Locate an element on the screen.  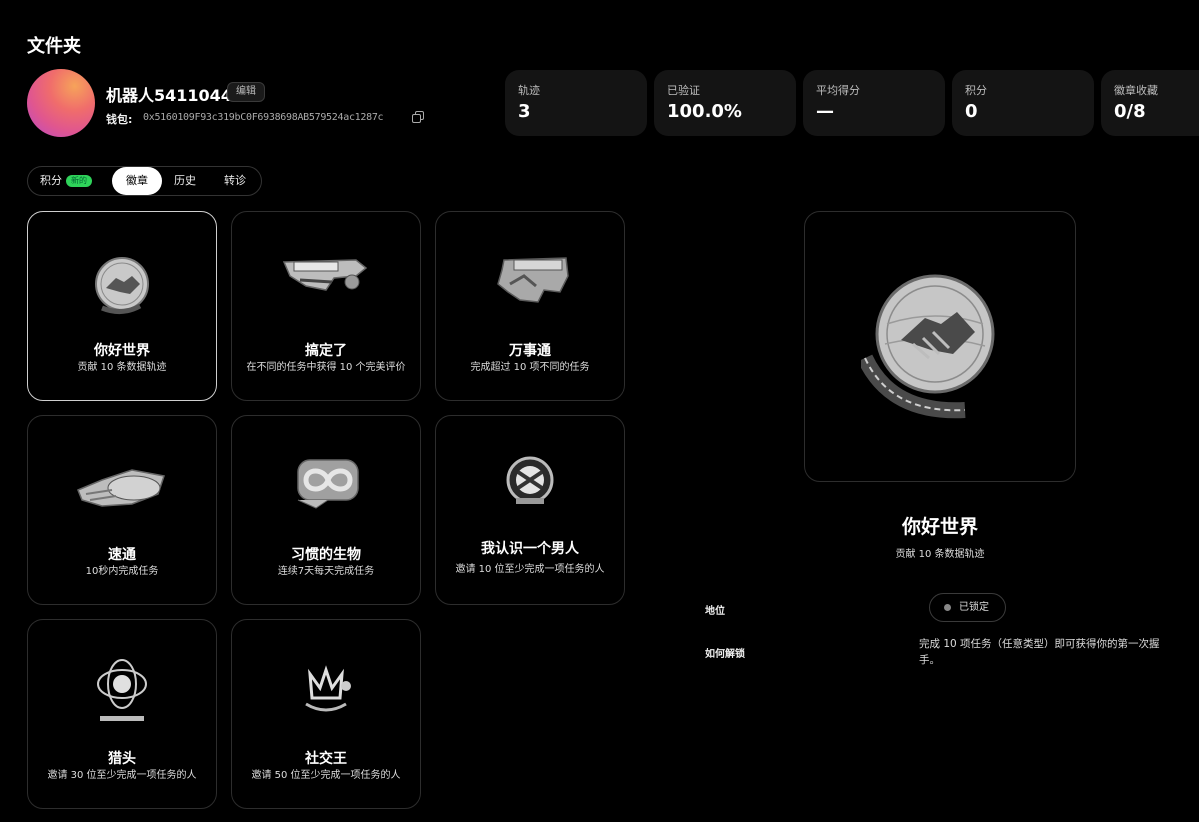
tab-bar: 积分 新的 徽章 历史 转诊 is located at coordinates (144, 181).